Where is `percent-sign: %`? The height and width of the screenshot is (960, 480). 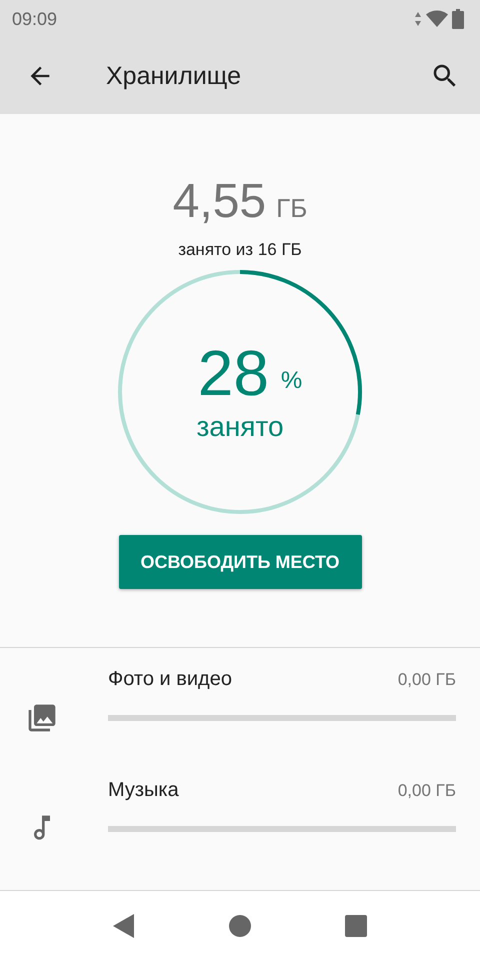 percent-sign: % is located at coordinates (291, 381).